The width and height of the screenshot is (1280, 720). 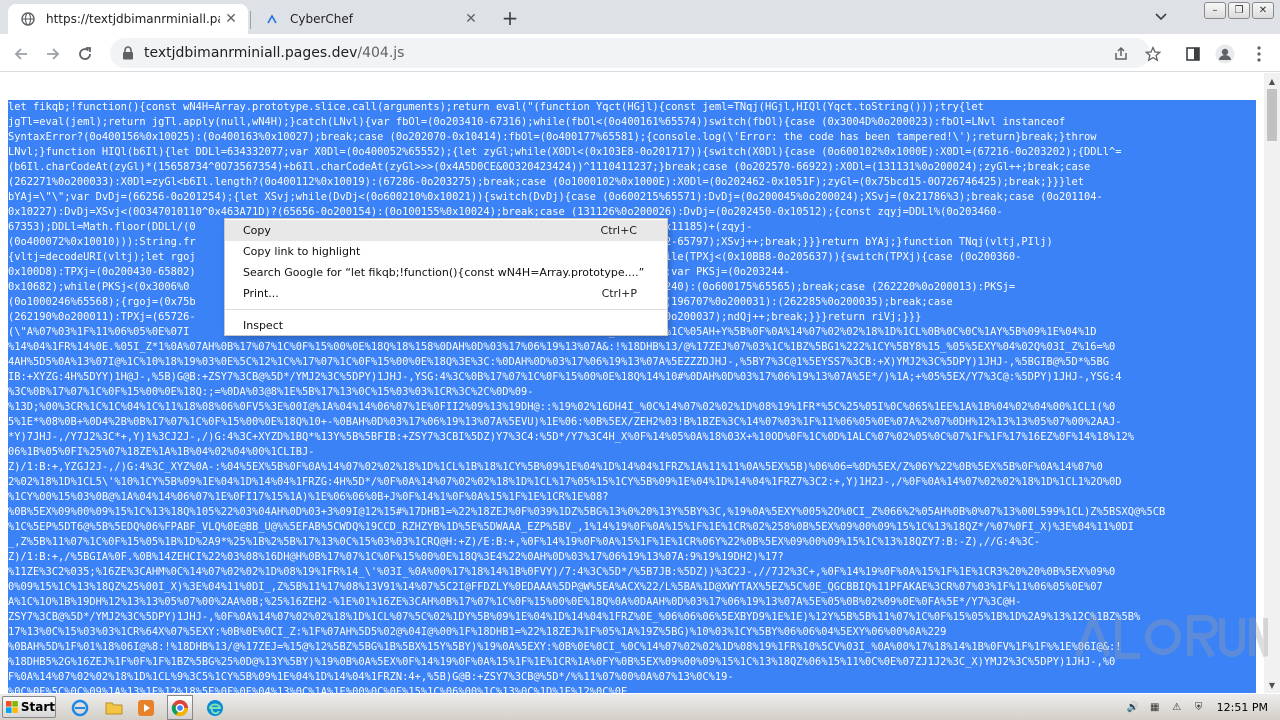 I want to click on edge-icon, so click(x=215, y=708).